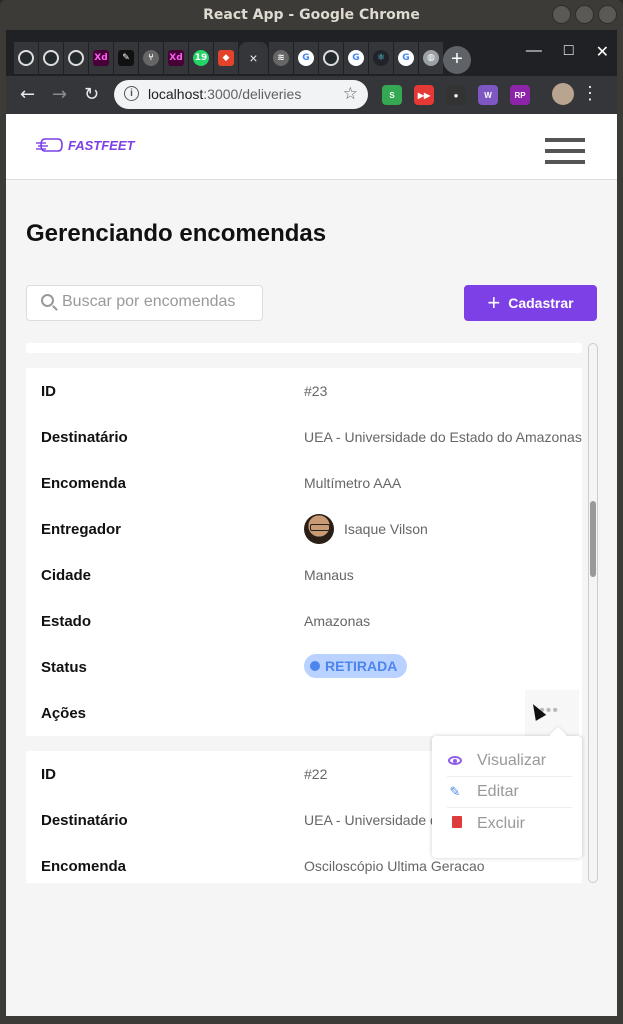  What do you see at coordinates (319, 529) in the screenshot?
I see `courier-avatar` at bounding box center [319, 529].